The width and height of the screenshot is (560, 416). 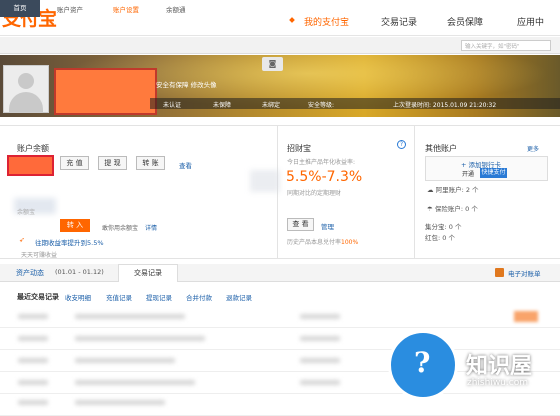 What do you see at coordinates (30, 273) in the screenshot?
I see `tab-asset-dynamic: 资产动态` at bounding box center [30, 273].